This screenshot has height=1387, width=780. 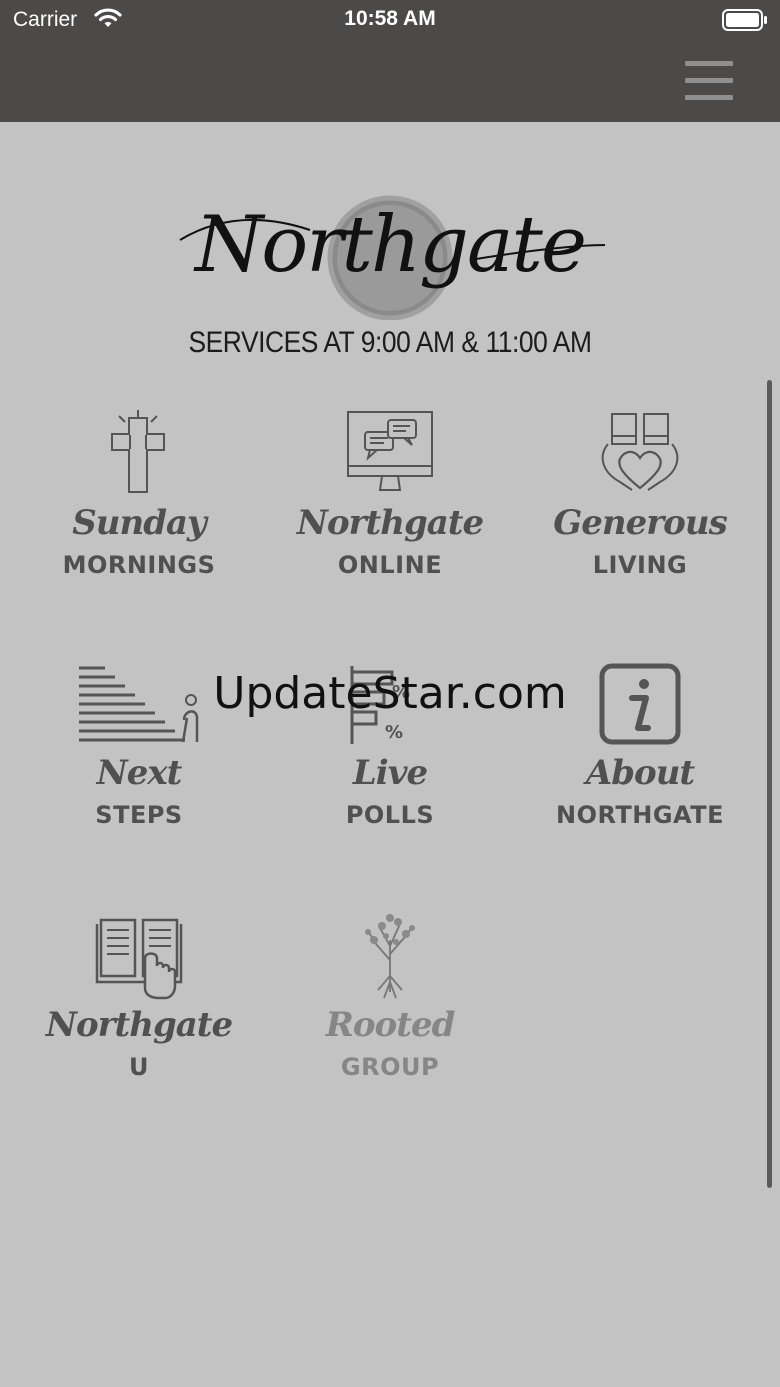 What do you see at coordinates (138, 451) in the screenshot?
I see `cross-icon` at bounding box center [138, 451].